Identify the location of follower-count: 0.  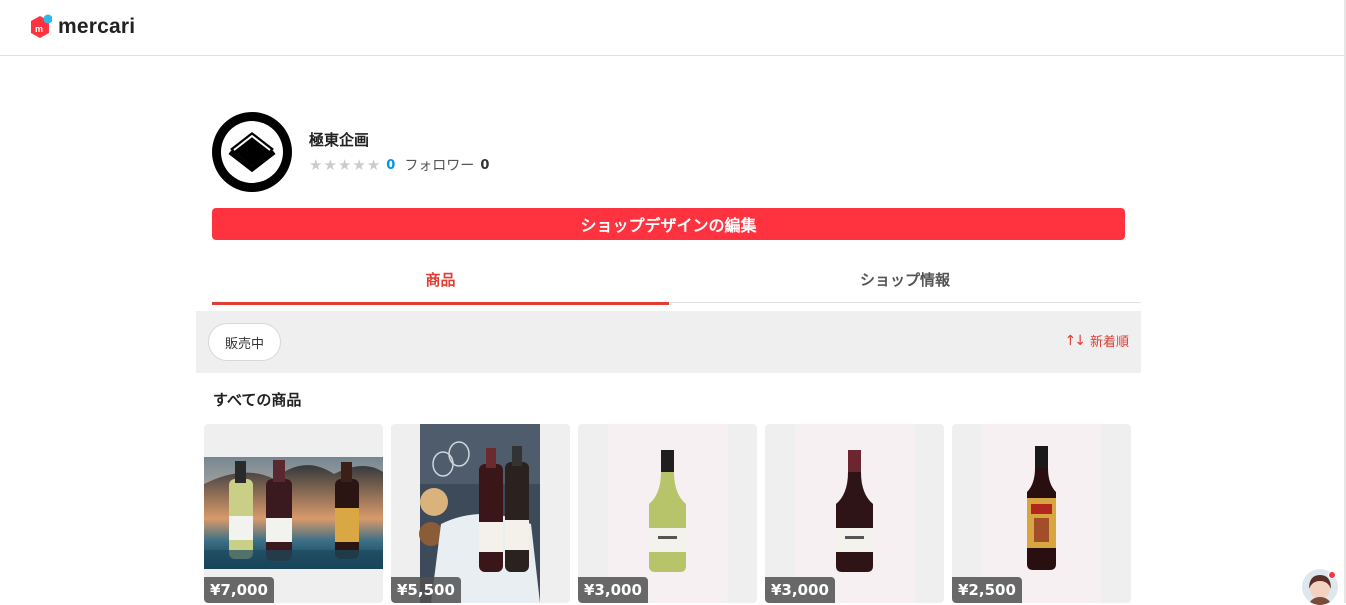
(484, 165).